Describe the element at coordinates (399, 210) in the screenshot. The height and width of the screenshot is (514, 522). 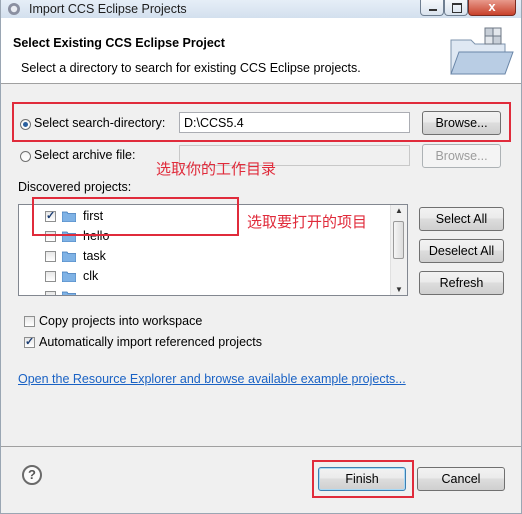
I see `scroll-up-icon: ▲` at that location.